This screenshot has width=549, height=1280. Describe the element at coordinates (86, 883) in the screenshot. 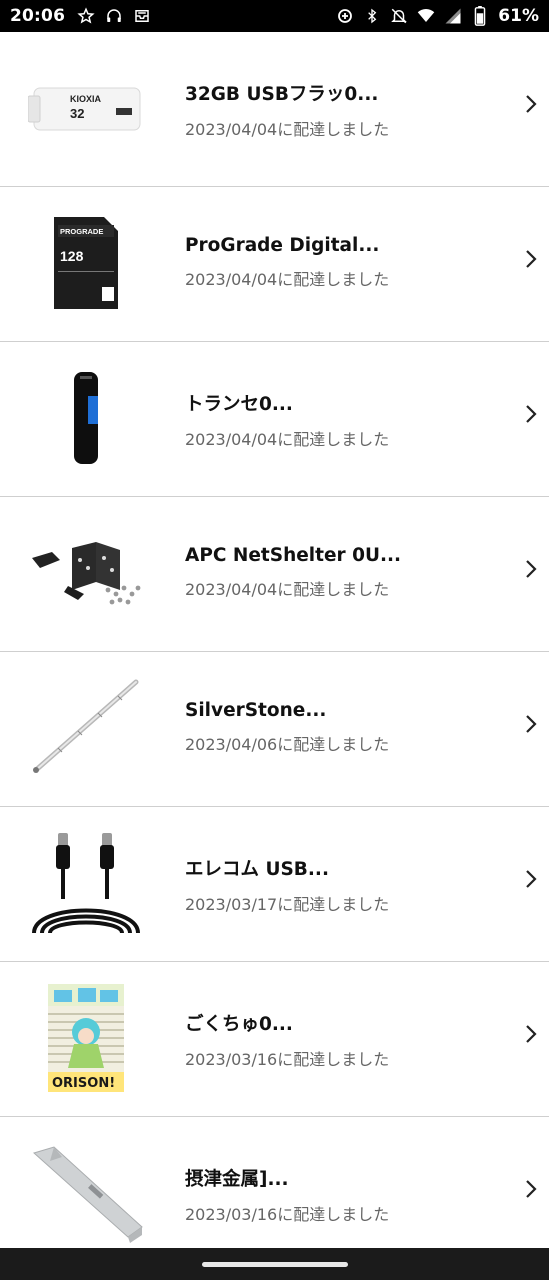

I see `usb-cable-image` at that location.